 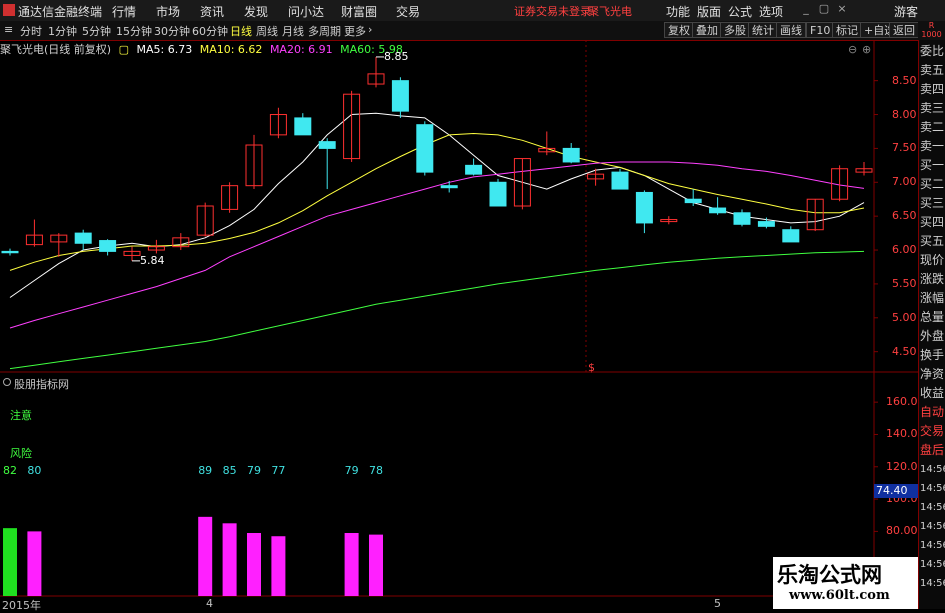 I want to click on y-tick-label: 6.50, so click(x=904, y=216).